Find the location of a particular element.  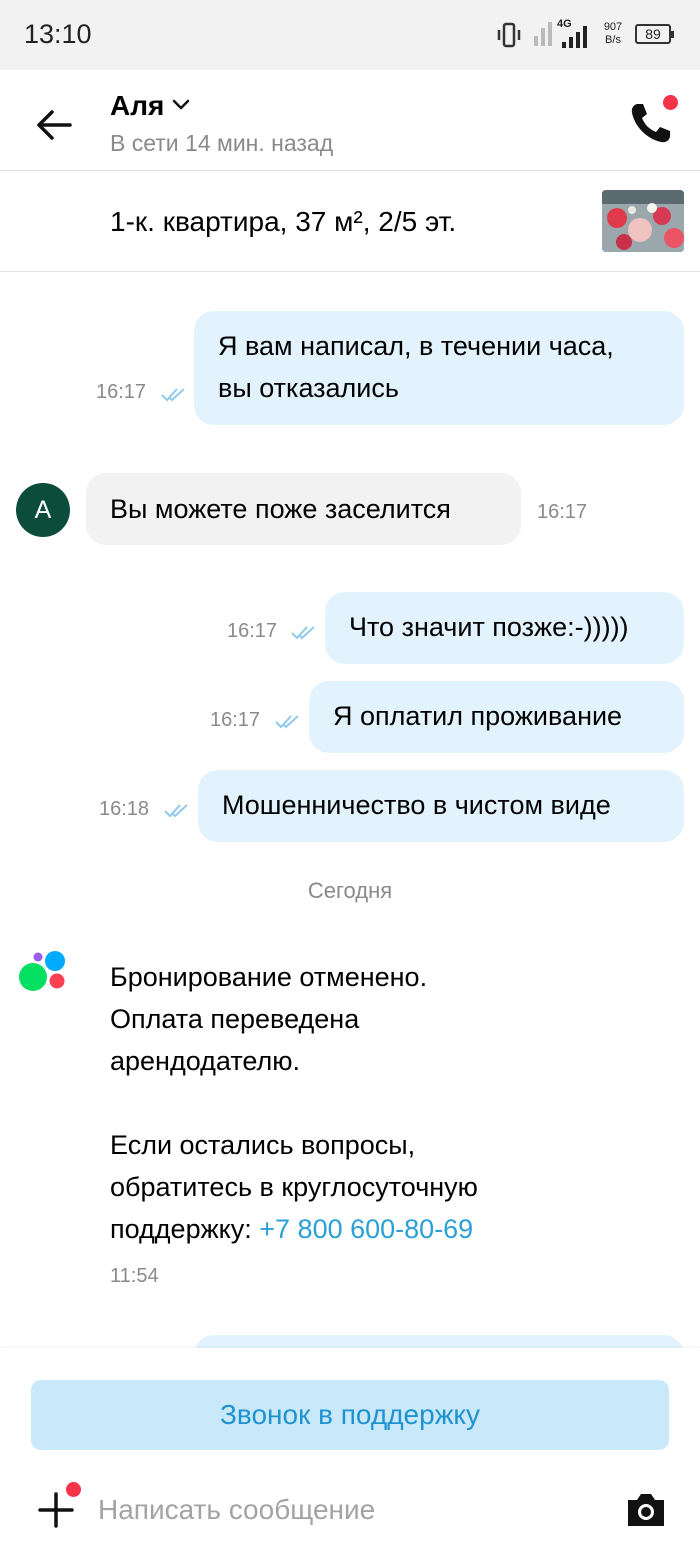

system-message-line: Бронирование отменено. is located at coordinates (269, 977).